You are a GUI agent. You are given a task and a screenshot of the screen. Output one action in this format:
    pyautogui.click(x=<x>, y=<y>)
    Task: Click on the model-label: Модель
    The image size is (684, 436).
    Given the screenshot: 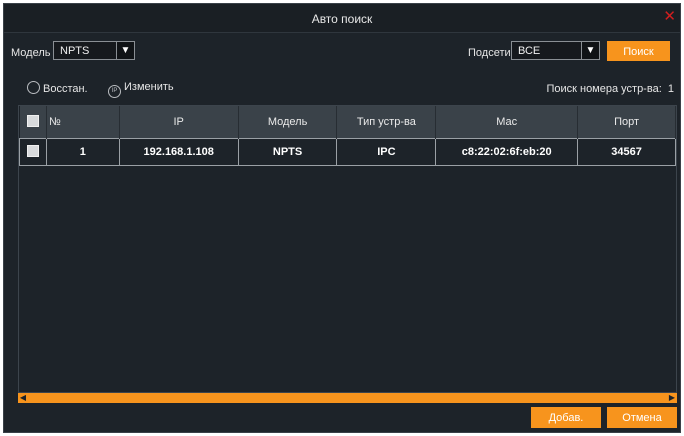 What is the action you would take?
    pyautogui.click(x=31, y=53)
    